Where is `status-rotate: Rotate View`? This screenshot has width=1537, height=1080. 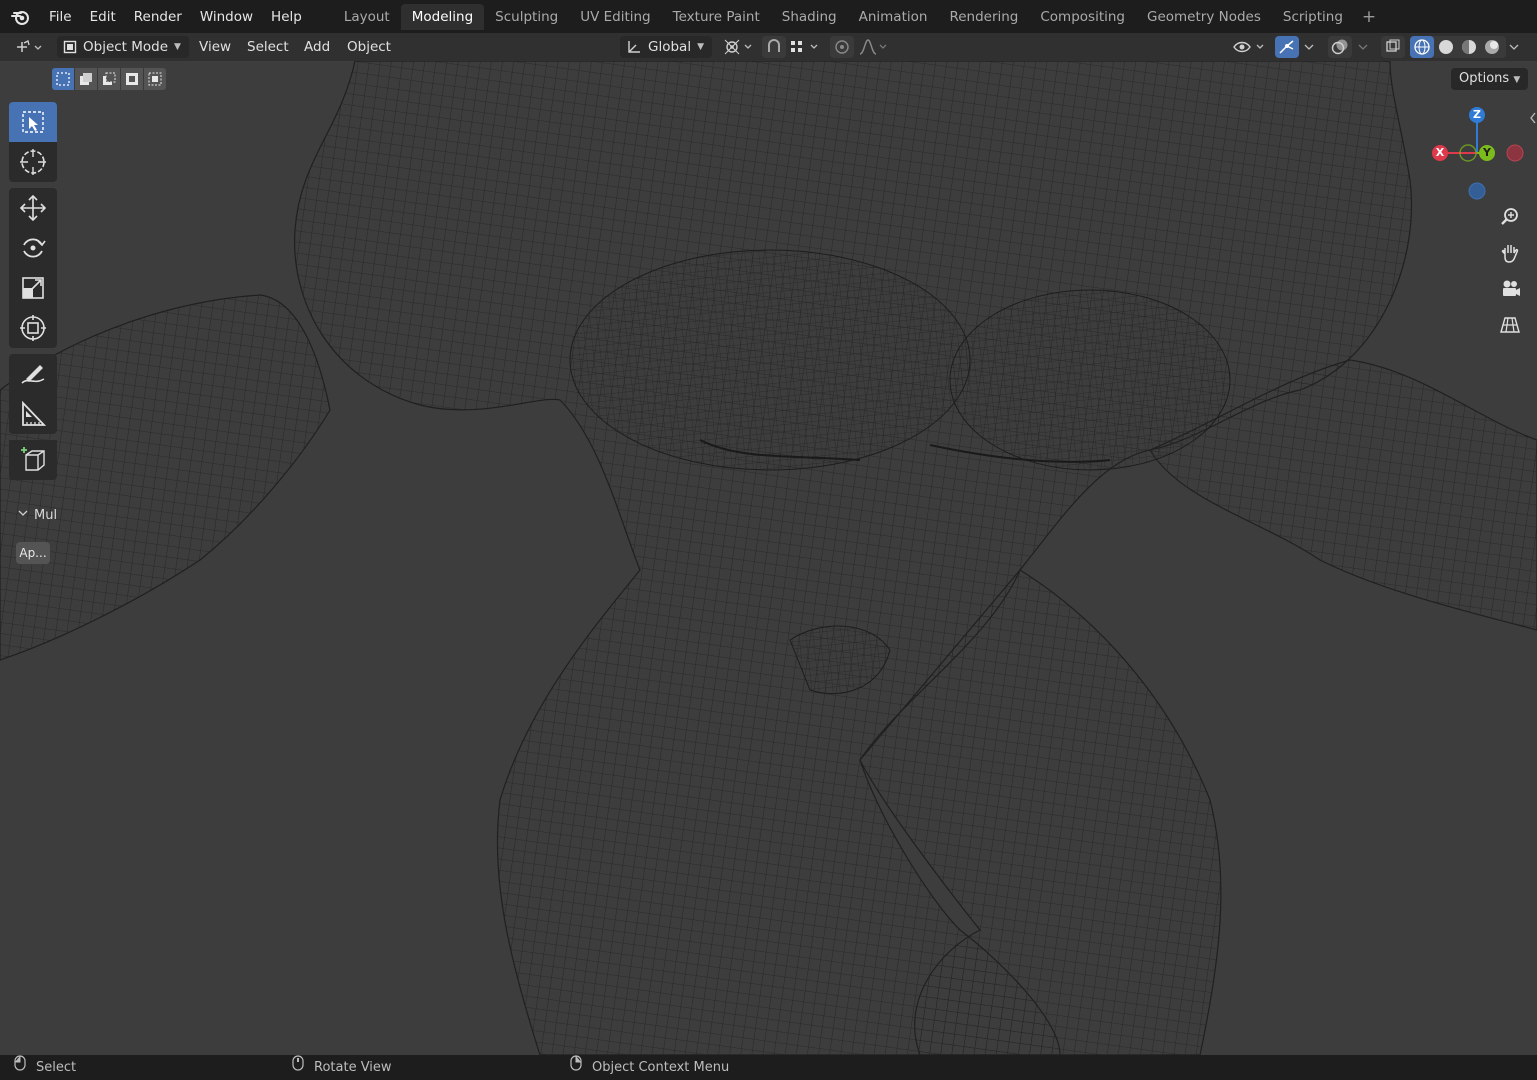 status-rotate: Rotate View is located at coordinates (342, 1067).